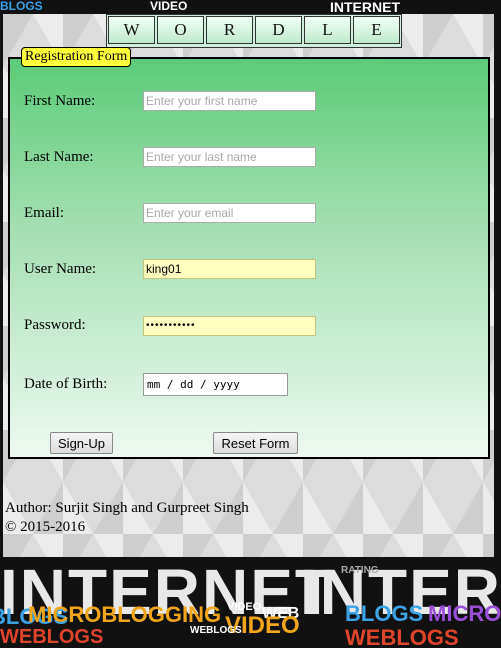  Describe the element at coordinates (215, 384) in the screenshot. I see `dob-date-input: mm / dd / yyyy` at that location.